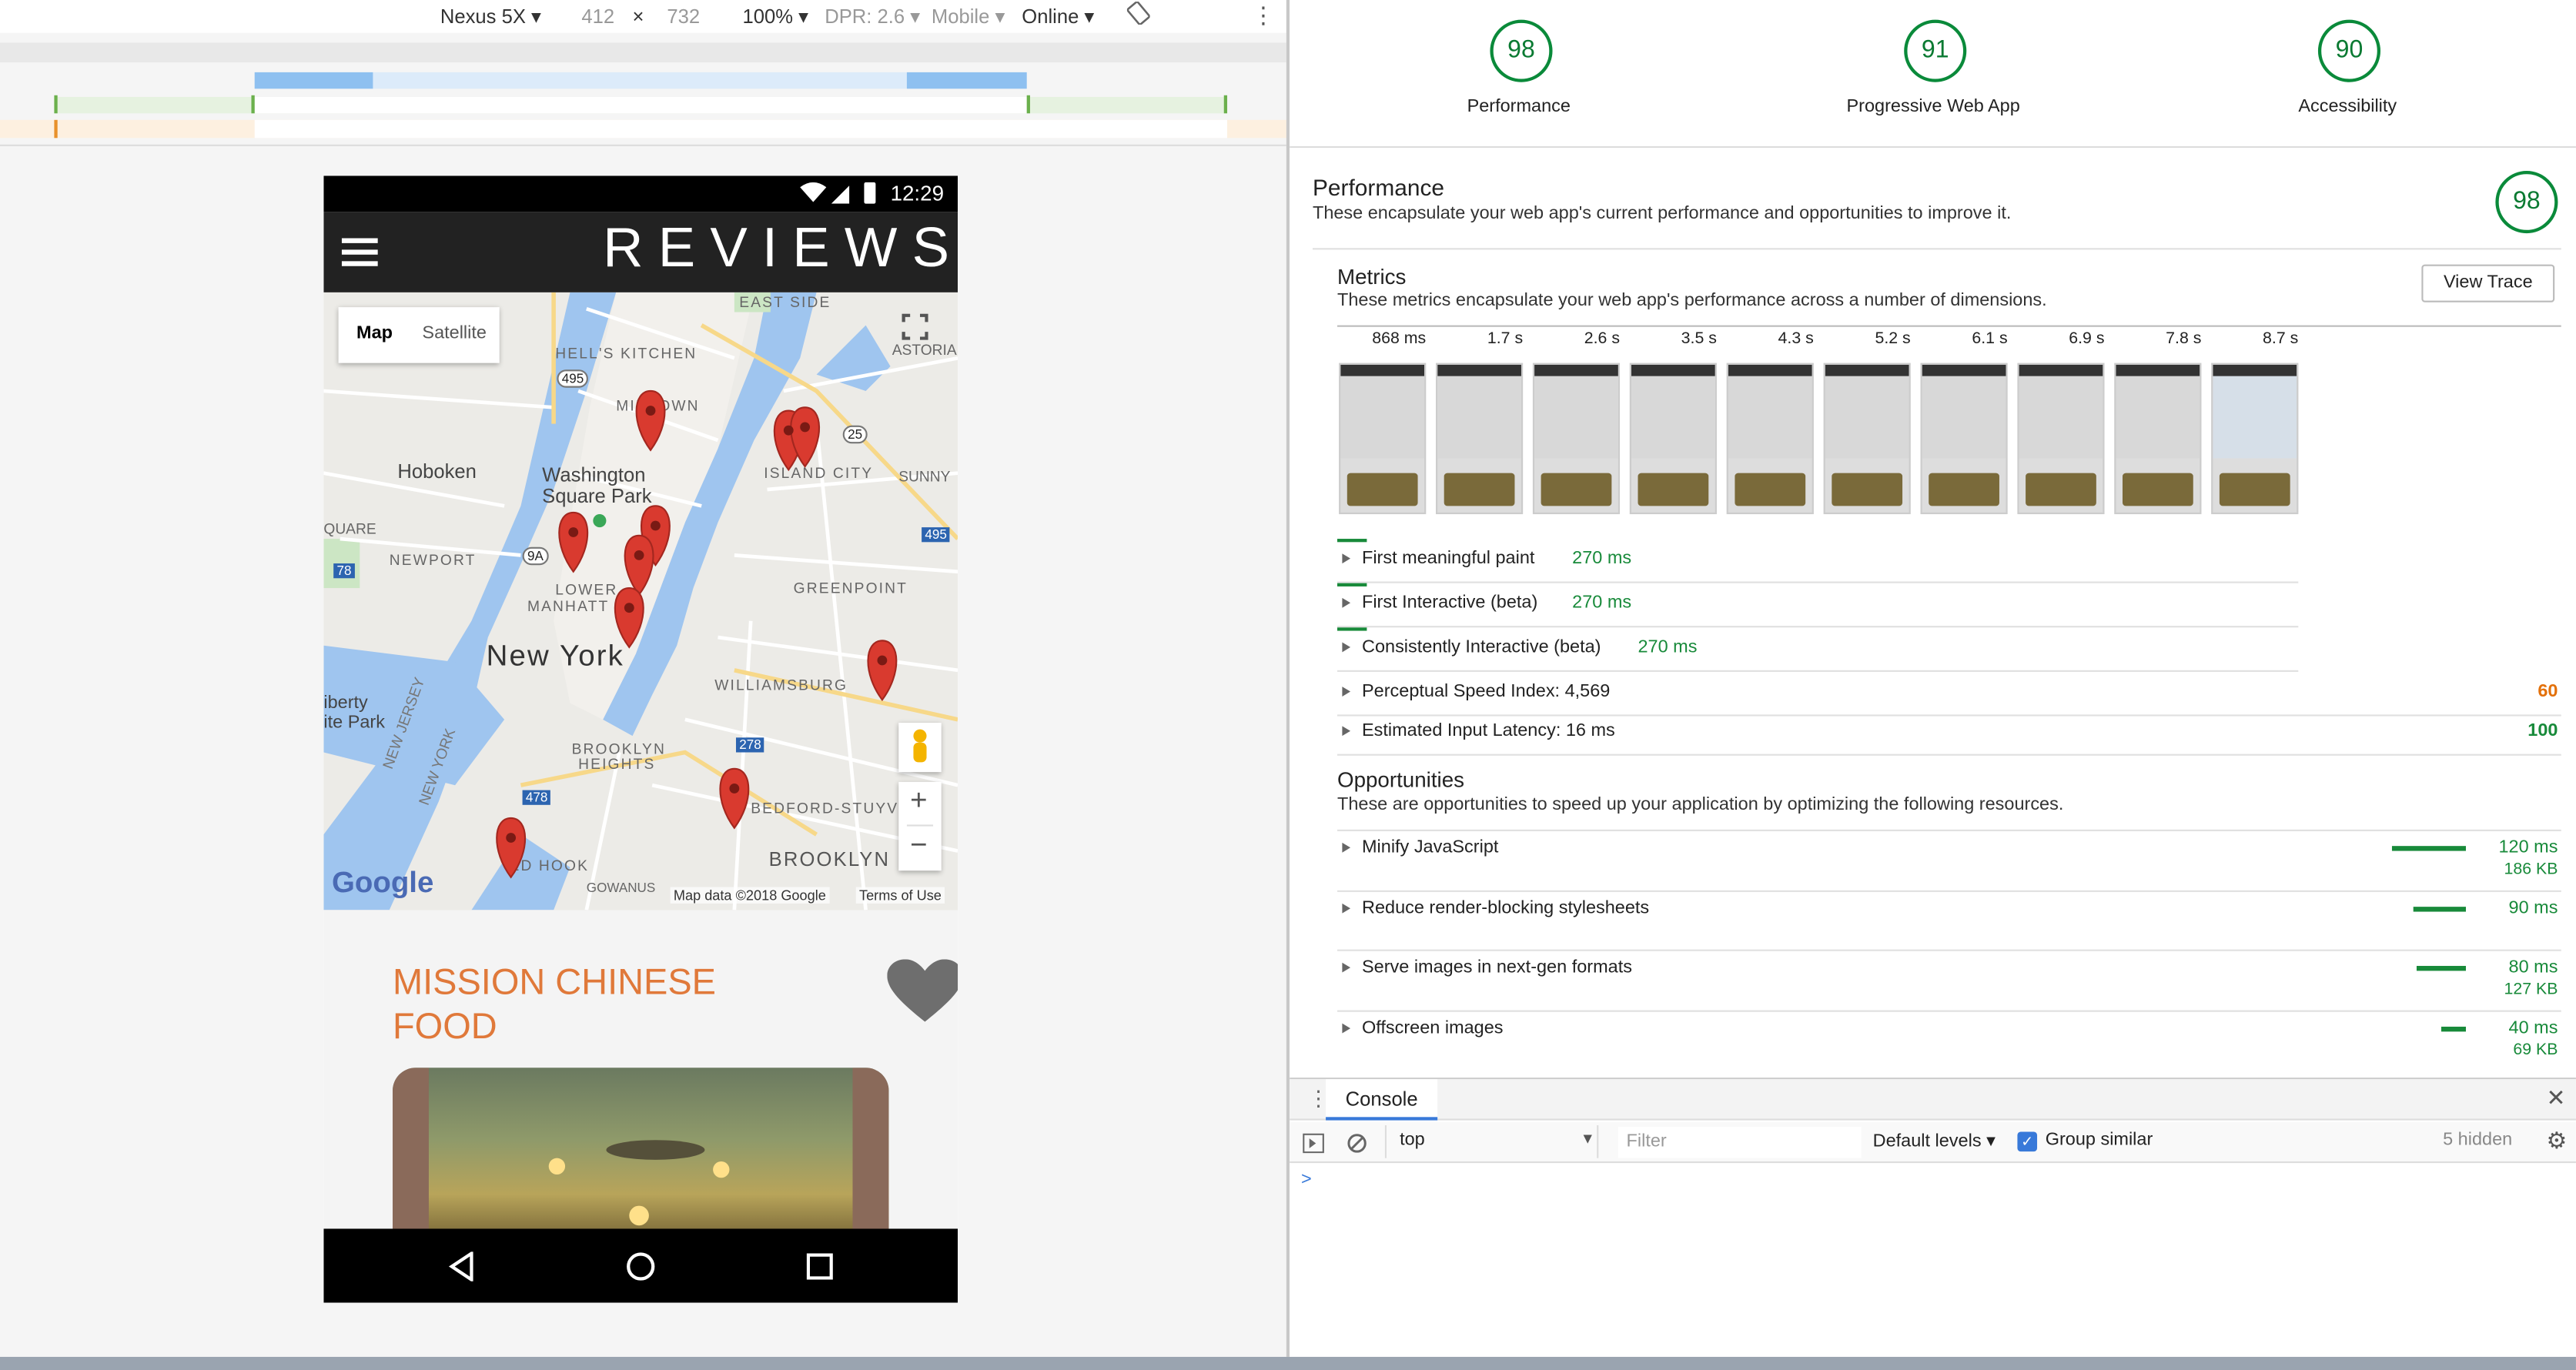  Describe the element at coordinates (2439, 909) in the screenshot. I see `opportunity-savings-bar` at that location.